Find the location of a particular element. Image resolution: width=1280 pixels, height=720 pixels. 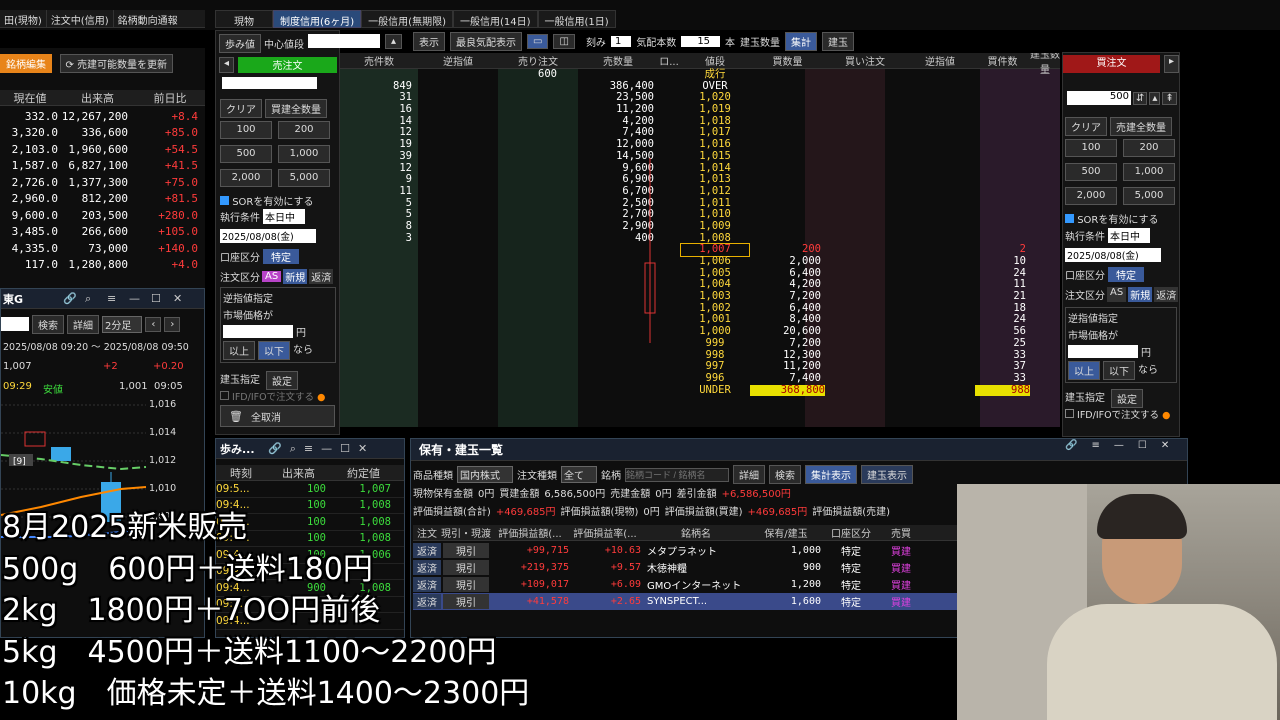

holdings-link-icon: 🔗 is located at coordinates (1071, 448).